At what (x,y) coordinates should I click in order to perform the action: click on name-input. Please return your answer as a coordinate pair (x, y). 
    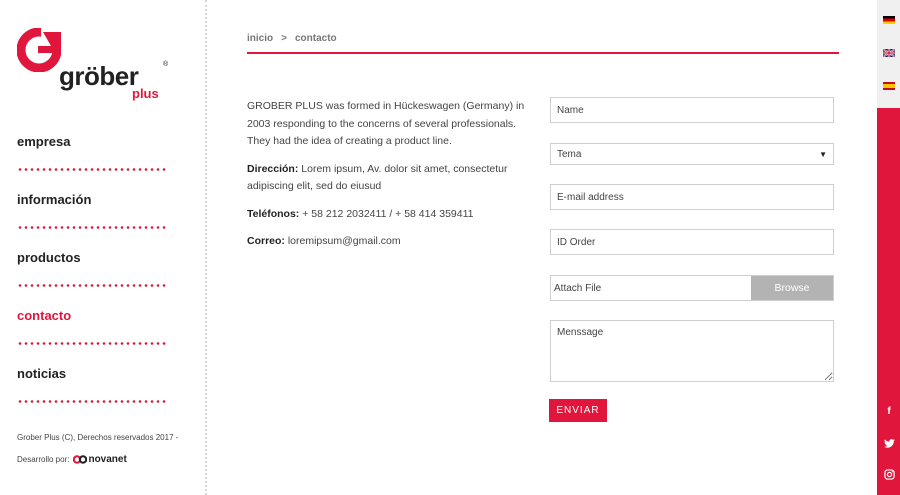
    Looking at the image, I should click on (692, 110).